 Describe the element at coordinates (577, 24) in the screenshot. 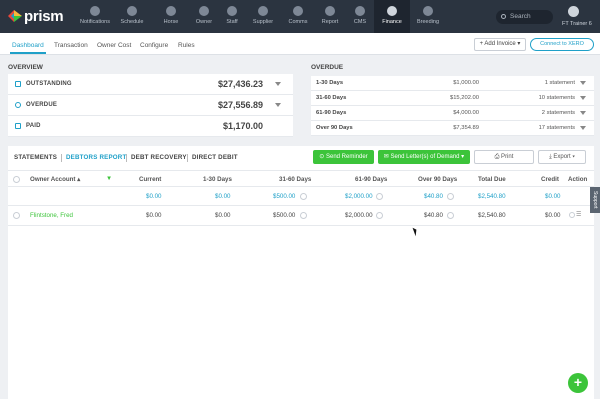

I see `user-name: FT Trainer 6` at that location.